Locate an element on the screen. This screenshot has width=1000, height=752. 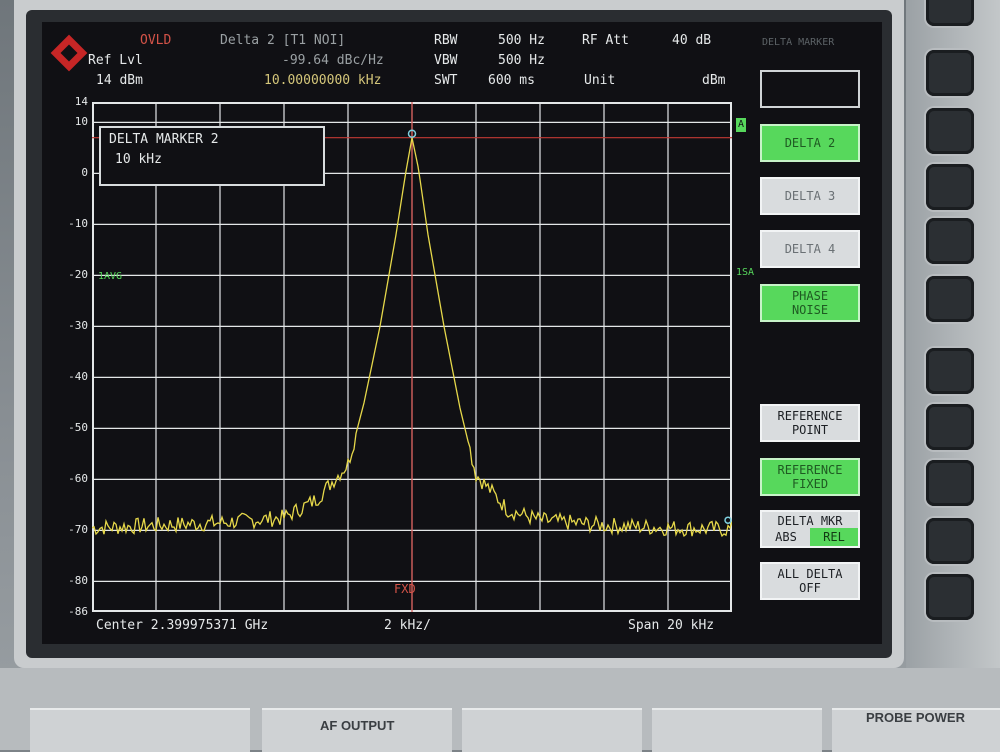
softkey-label: PHASE NOISE is located at coordinates (810, 303).